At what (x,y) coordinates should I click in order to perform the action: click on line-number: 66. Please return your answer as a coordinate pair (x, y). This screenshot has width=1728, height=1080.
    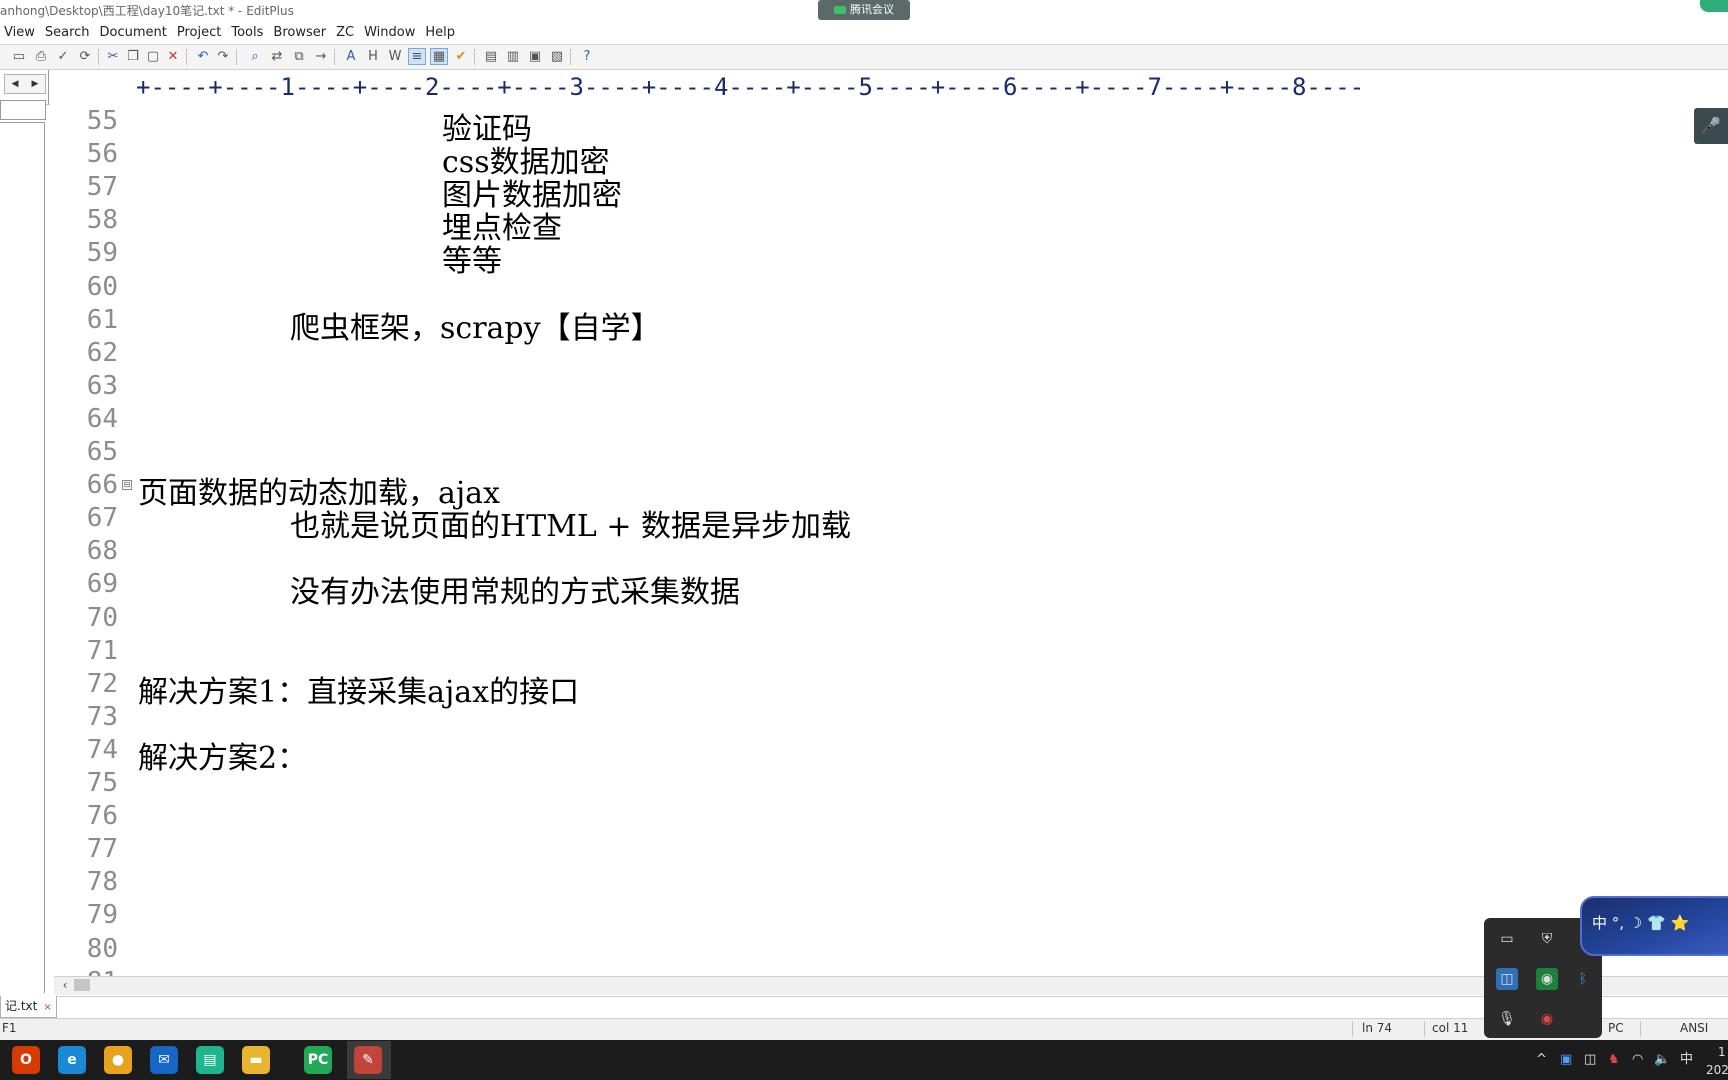
    Looking at the image, I should click on (102, 485).